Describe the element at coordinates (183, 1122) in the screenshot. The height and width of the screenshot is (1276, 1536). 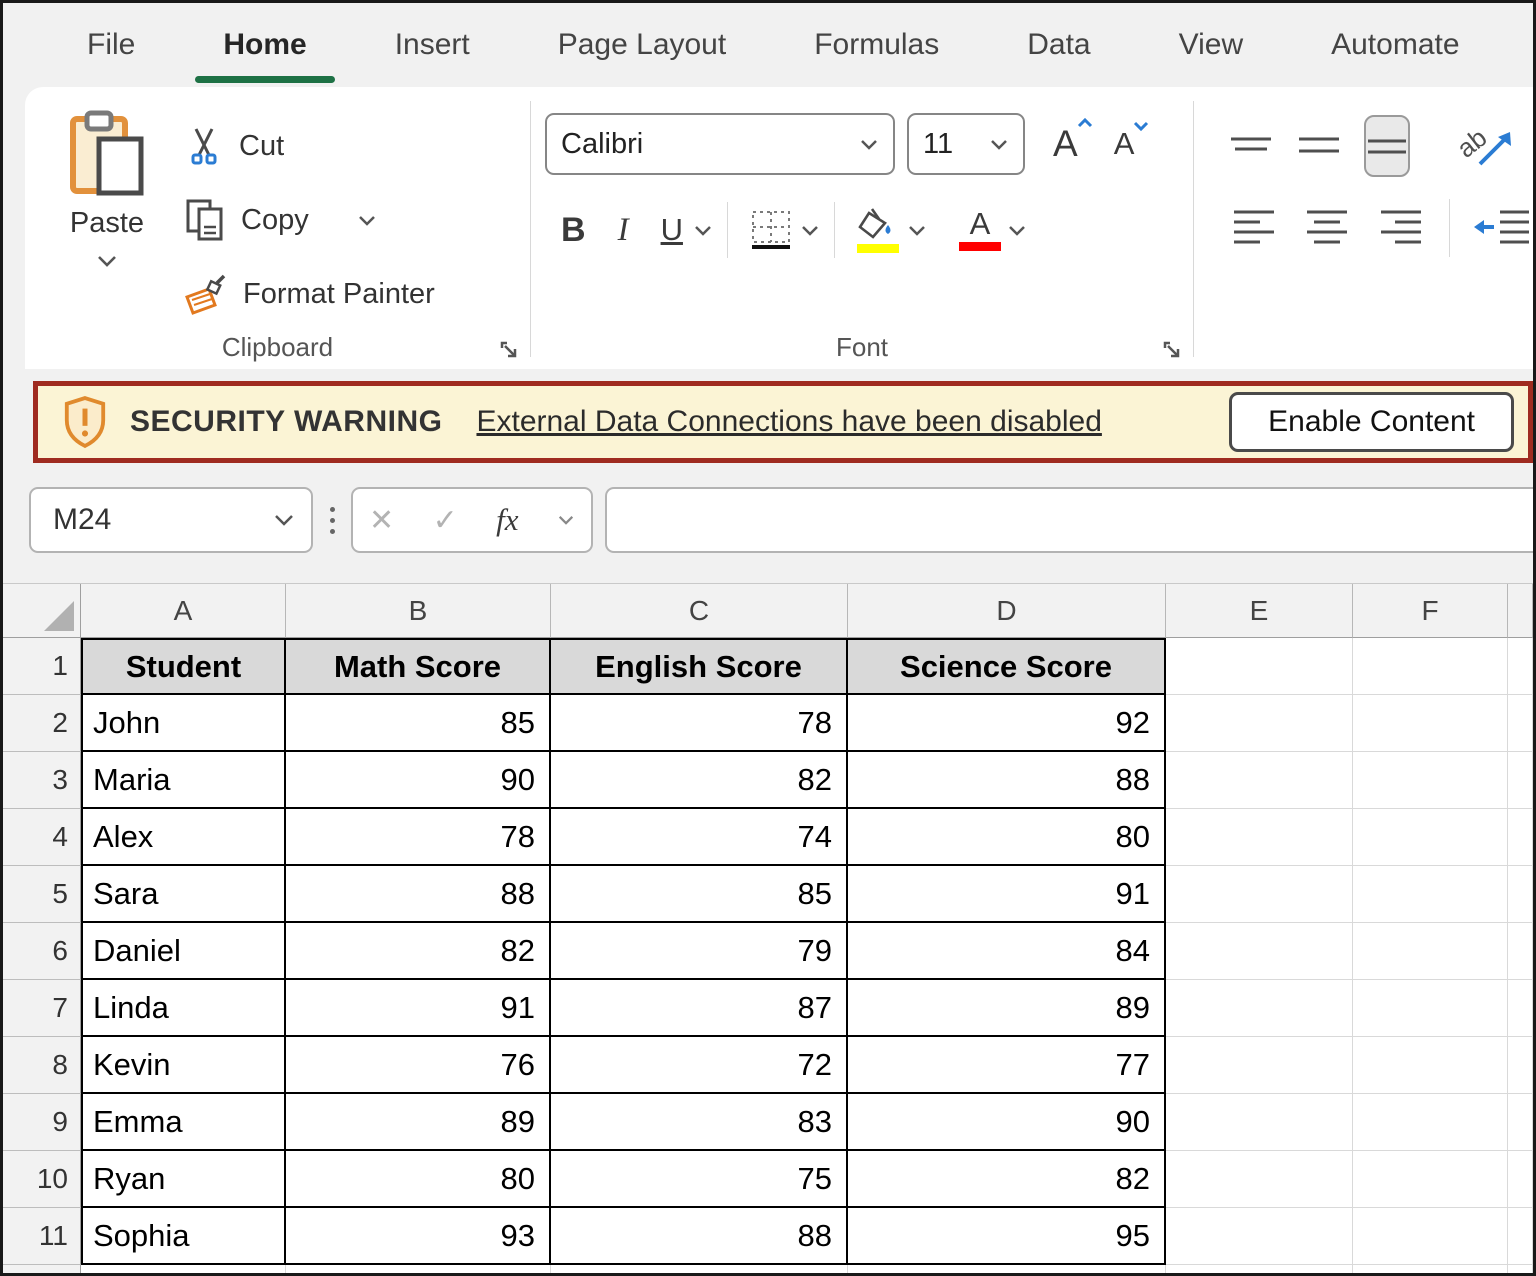
I see `cell-student: Emma` at that location.